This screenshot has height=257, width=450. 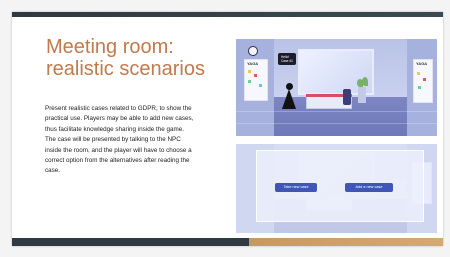 What do you see at coordinates (365, 81) in the screenshot?
I see `plant-icon` at bounding box center [365, 81].